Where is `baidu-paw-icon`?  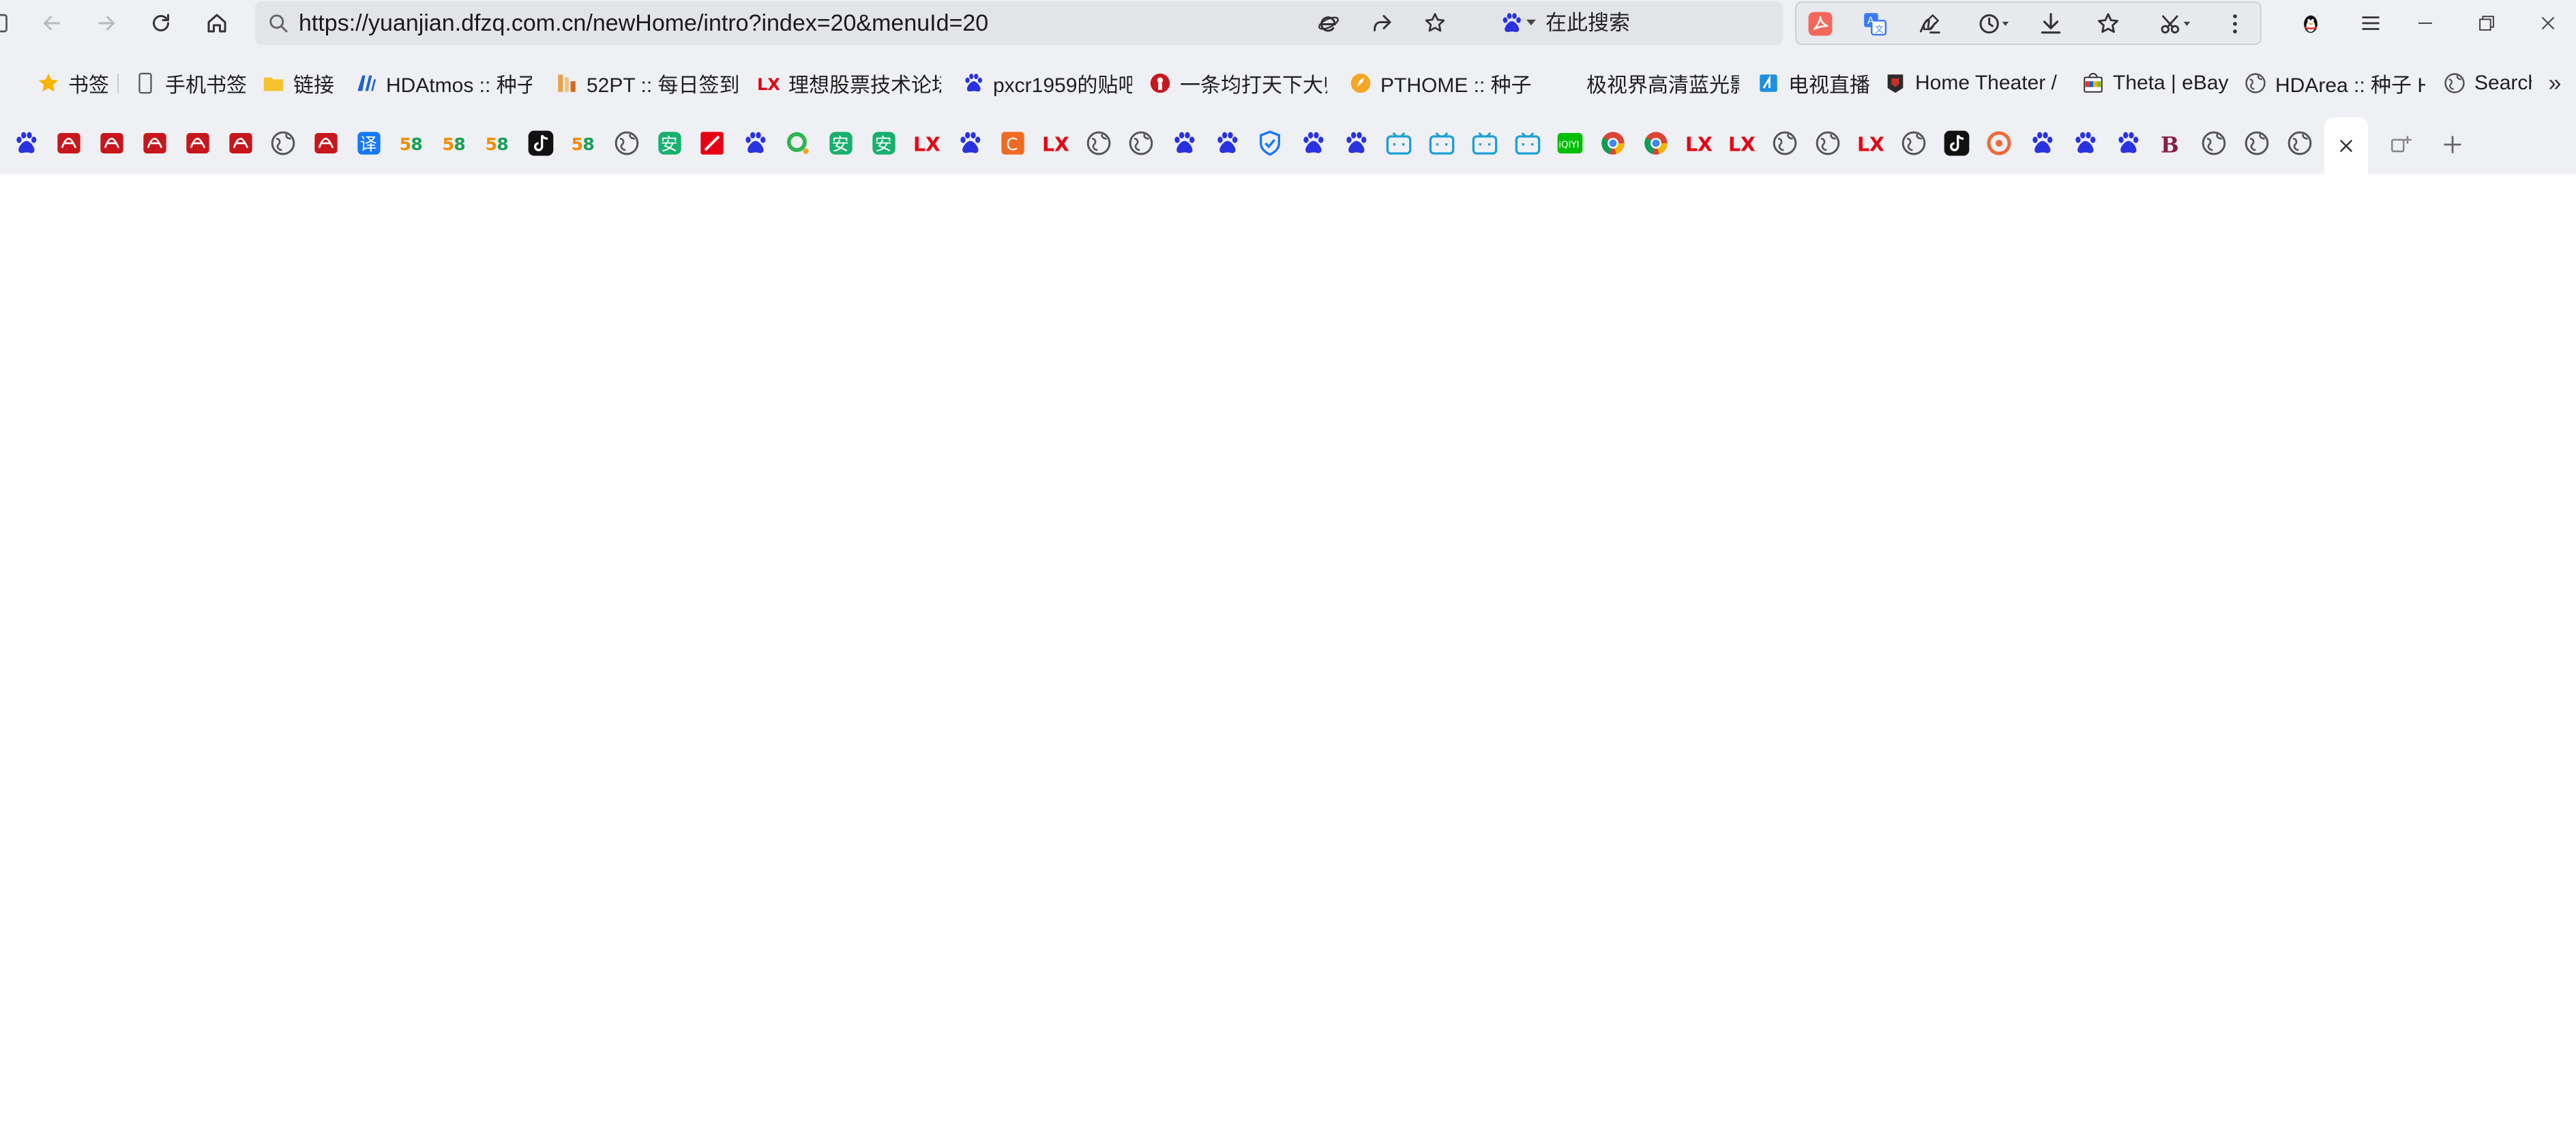
baidu-paw-icon is located at coordinates (1184, 142).